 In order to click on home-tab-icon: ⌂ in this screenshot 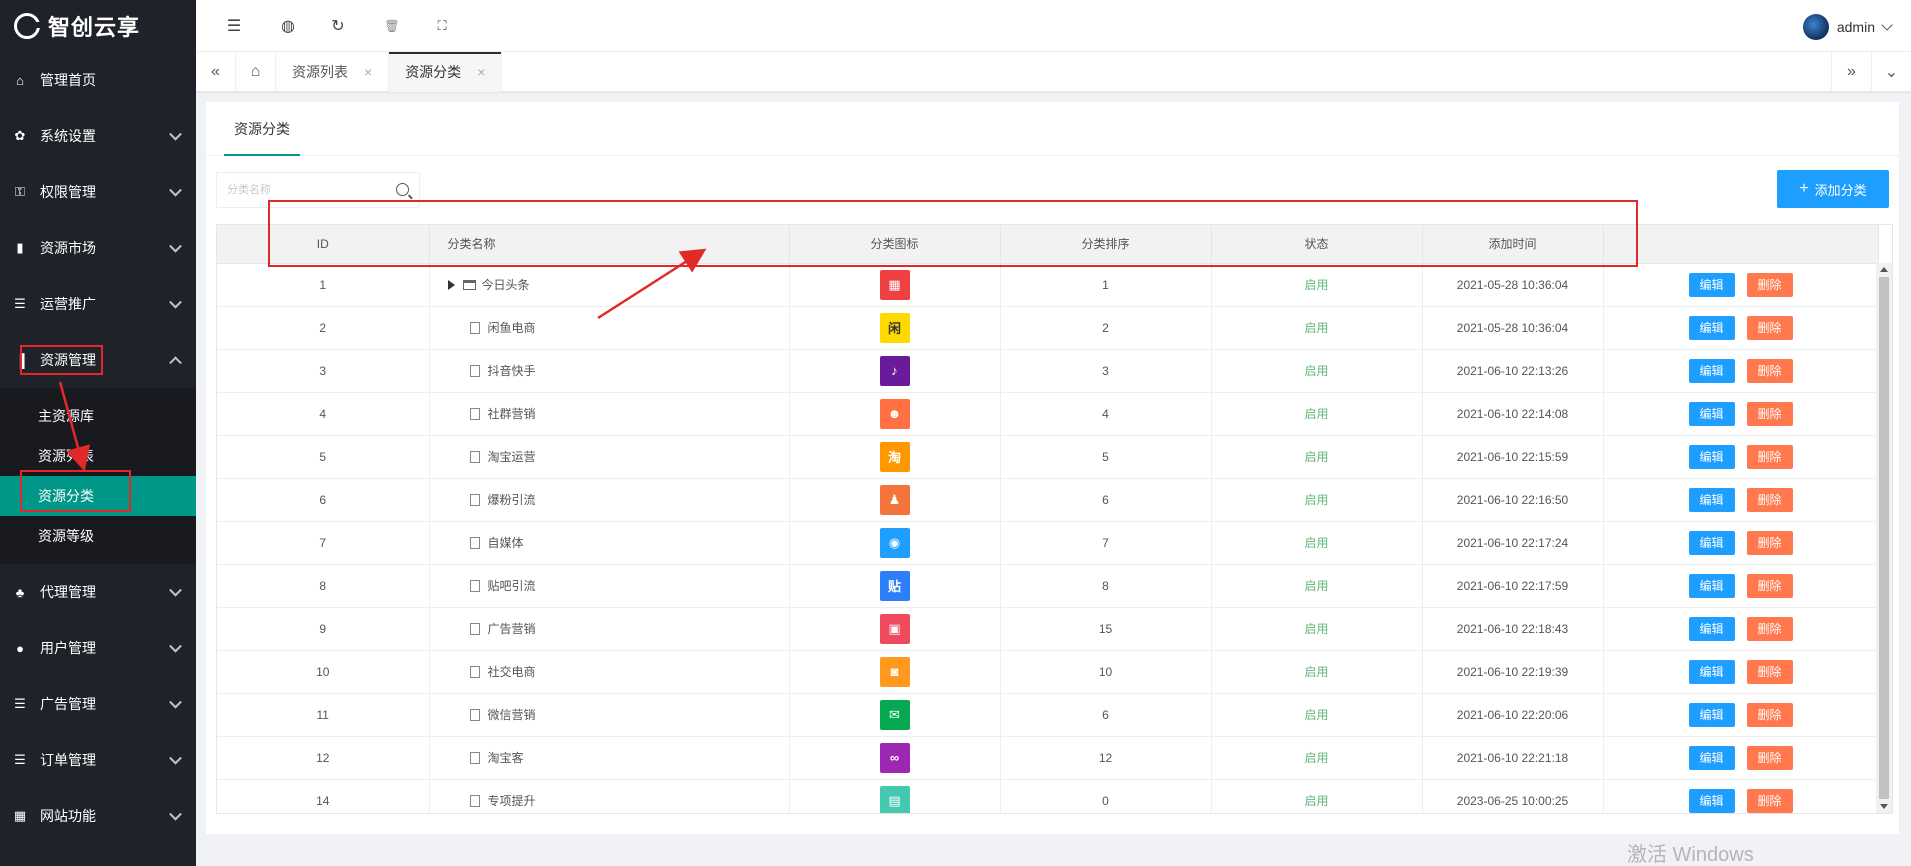, I will do `click(256, 72)`.